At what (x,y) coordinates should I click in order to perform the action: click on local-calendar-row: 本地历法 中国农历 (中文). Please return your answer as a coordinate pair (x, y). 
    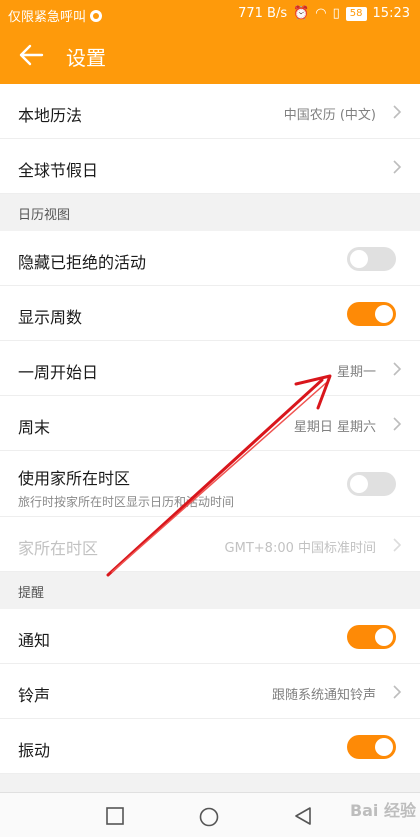
    Looking at the image, I should click on (210, 111).